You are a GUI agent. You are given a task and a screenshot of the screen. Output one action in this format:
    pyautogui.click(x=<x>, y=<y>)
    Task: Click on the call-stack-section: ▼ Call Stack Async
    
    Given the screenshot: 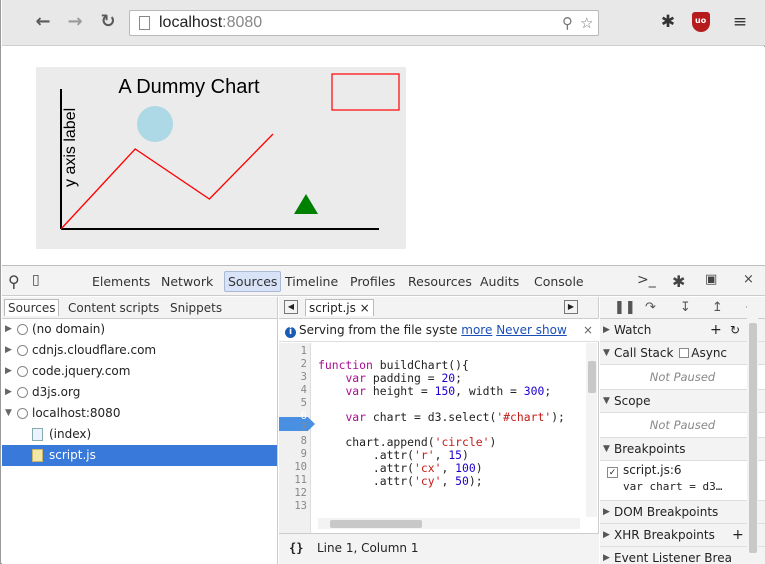 What is the action you would take?
    pyautogui.click(x=682, y=353)
    